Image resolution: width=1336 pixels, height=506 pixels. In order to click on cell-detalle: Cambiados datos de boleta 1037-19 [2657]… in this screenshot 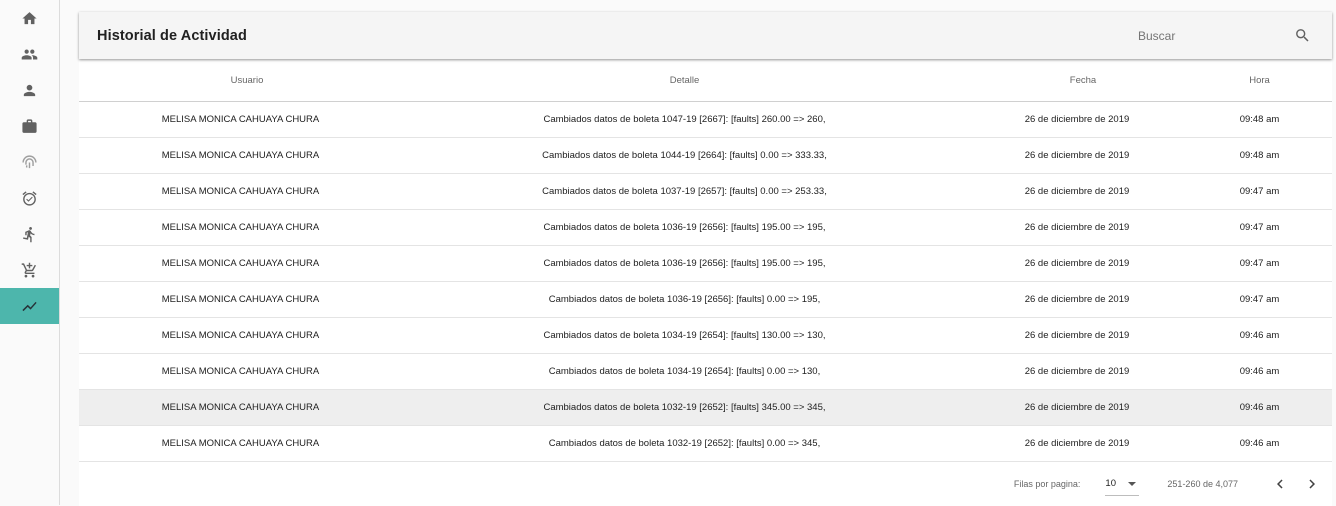, I will do `click(684, 191)`.